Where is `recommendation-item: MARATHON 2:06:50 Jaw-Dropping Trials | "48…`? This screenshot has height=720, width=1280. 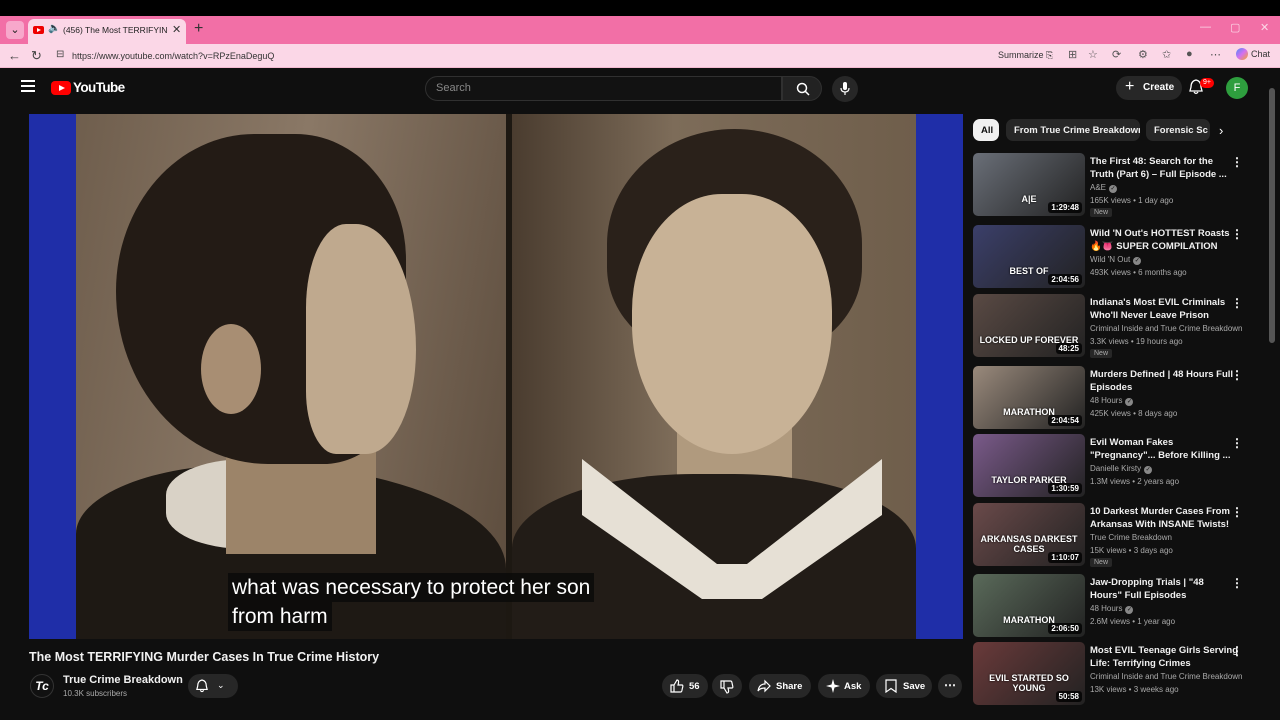 recommendation-item: MARATHON 2:06:50 Jaw-Dropping Trials | "48… is located at coordinates (1118, 607).